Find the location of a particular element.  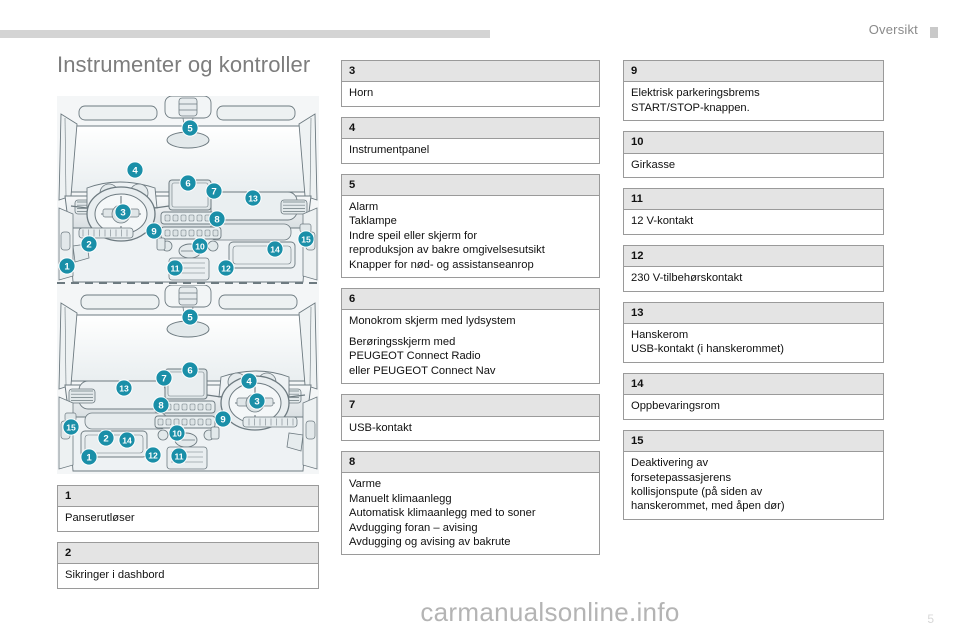

legend-number: 2 is located at coordinates (188, 552).